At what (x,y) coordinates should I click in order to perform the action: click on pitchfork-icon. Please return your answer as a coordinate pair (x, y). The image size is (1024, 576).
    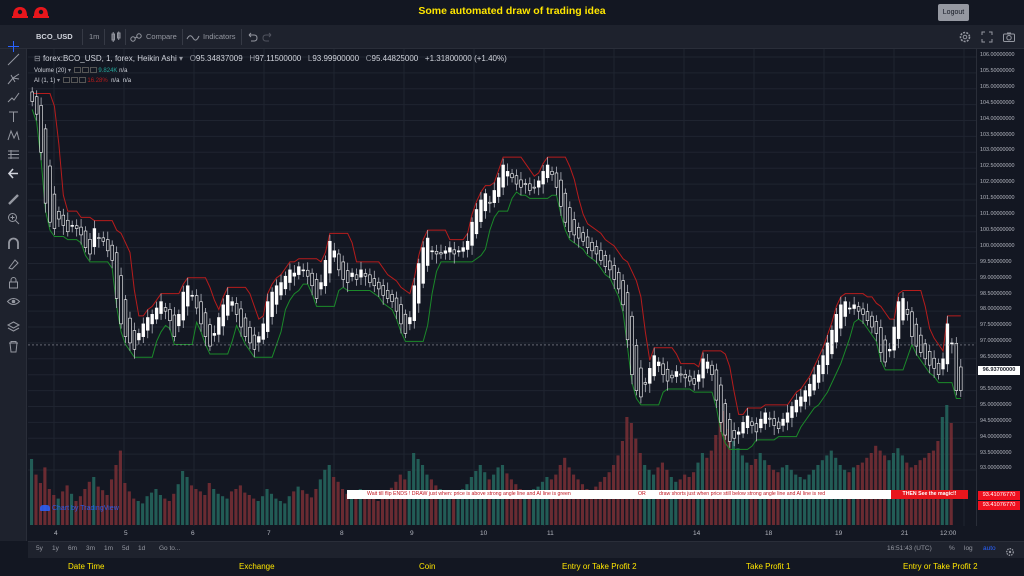
    Looking at the image, I should click on (13, 78).